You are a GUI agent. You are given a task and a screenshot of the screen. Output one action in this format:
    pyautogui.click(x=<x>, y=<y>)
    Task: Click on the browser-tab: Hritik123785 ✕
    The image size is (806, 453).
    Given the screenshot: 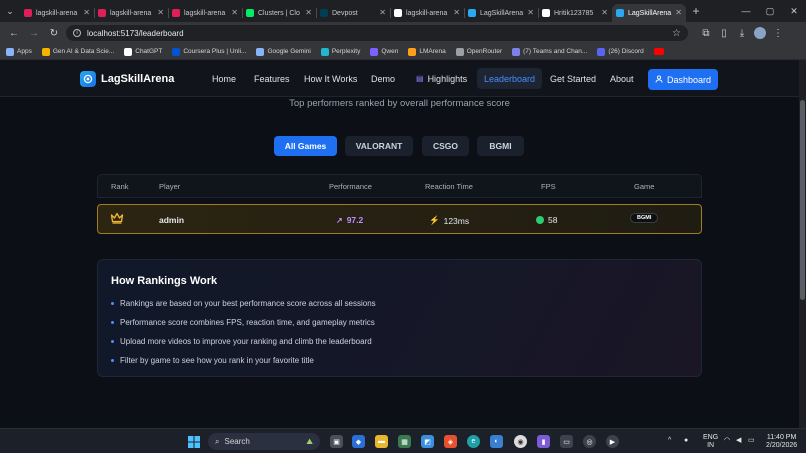 What is the action you would take?
    pyautogui.click(x=575, y=13)
    